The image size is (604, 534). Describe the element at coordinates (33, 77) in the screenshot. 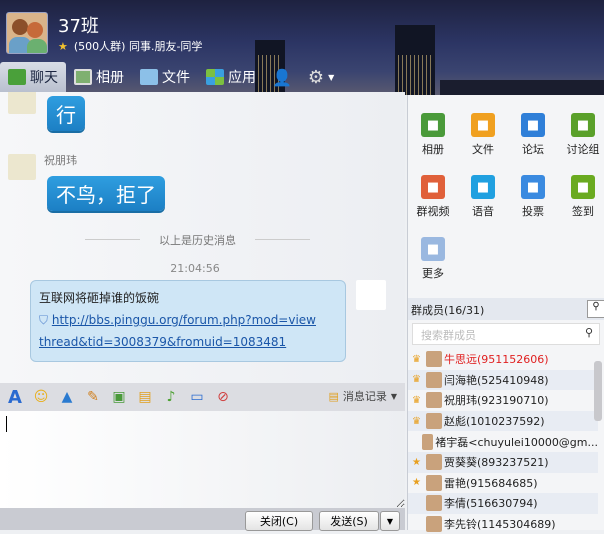

I see `tab-chat: 聊天` at that location.